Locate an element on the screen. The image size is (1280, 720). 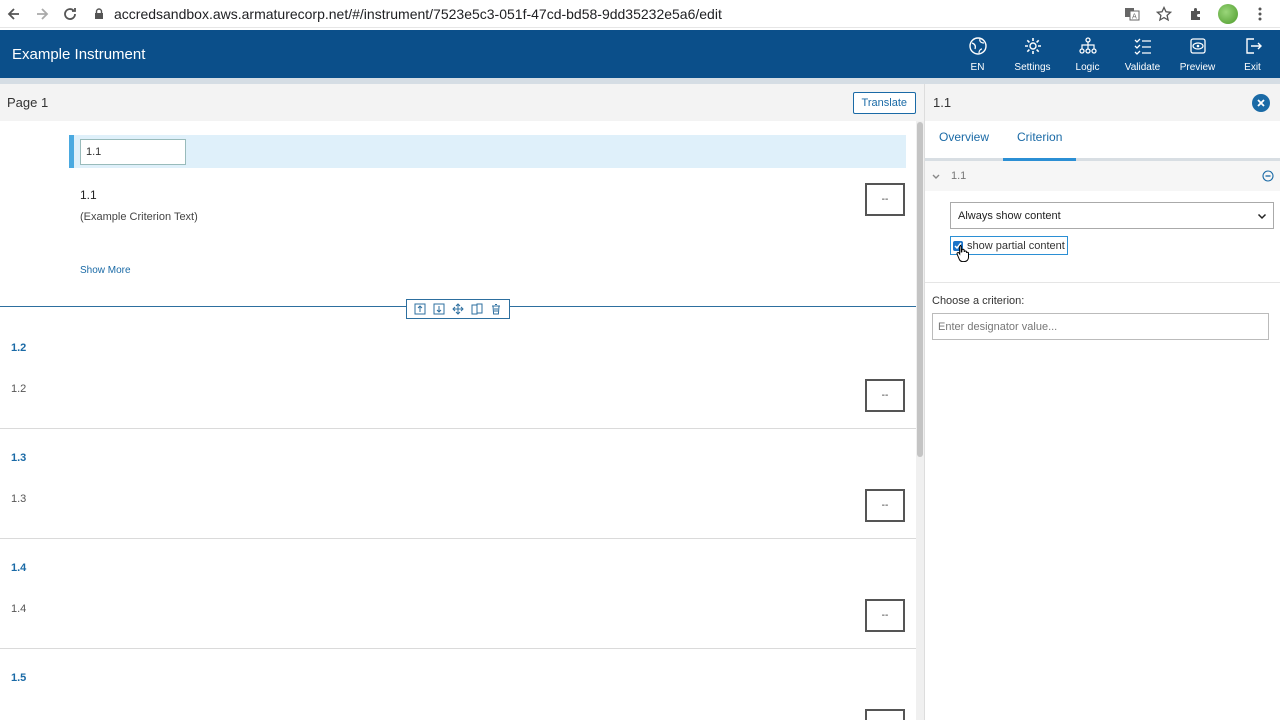
scrollbar-thumb is located at coordinates (920, 289).